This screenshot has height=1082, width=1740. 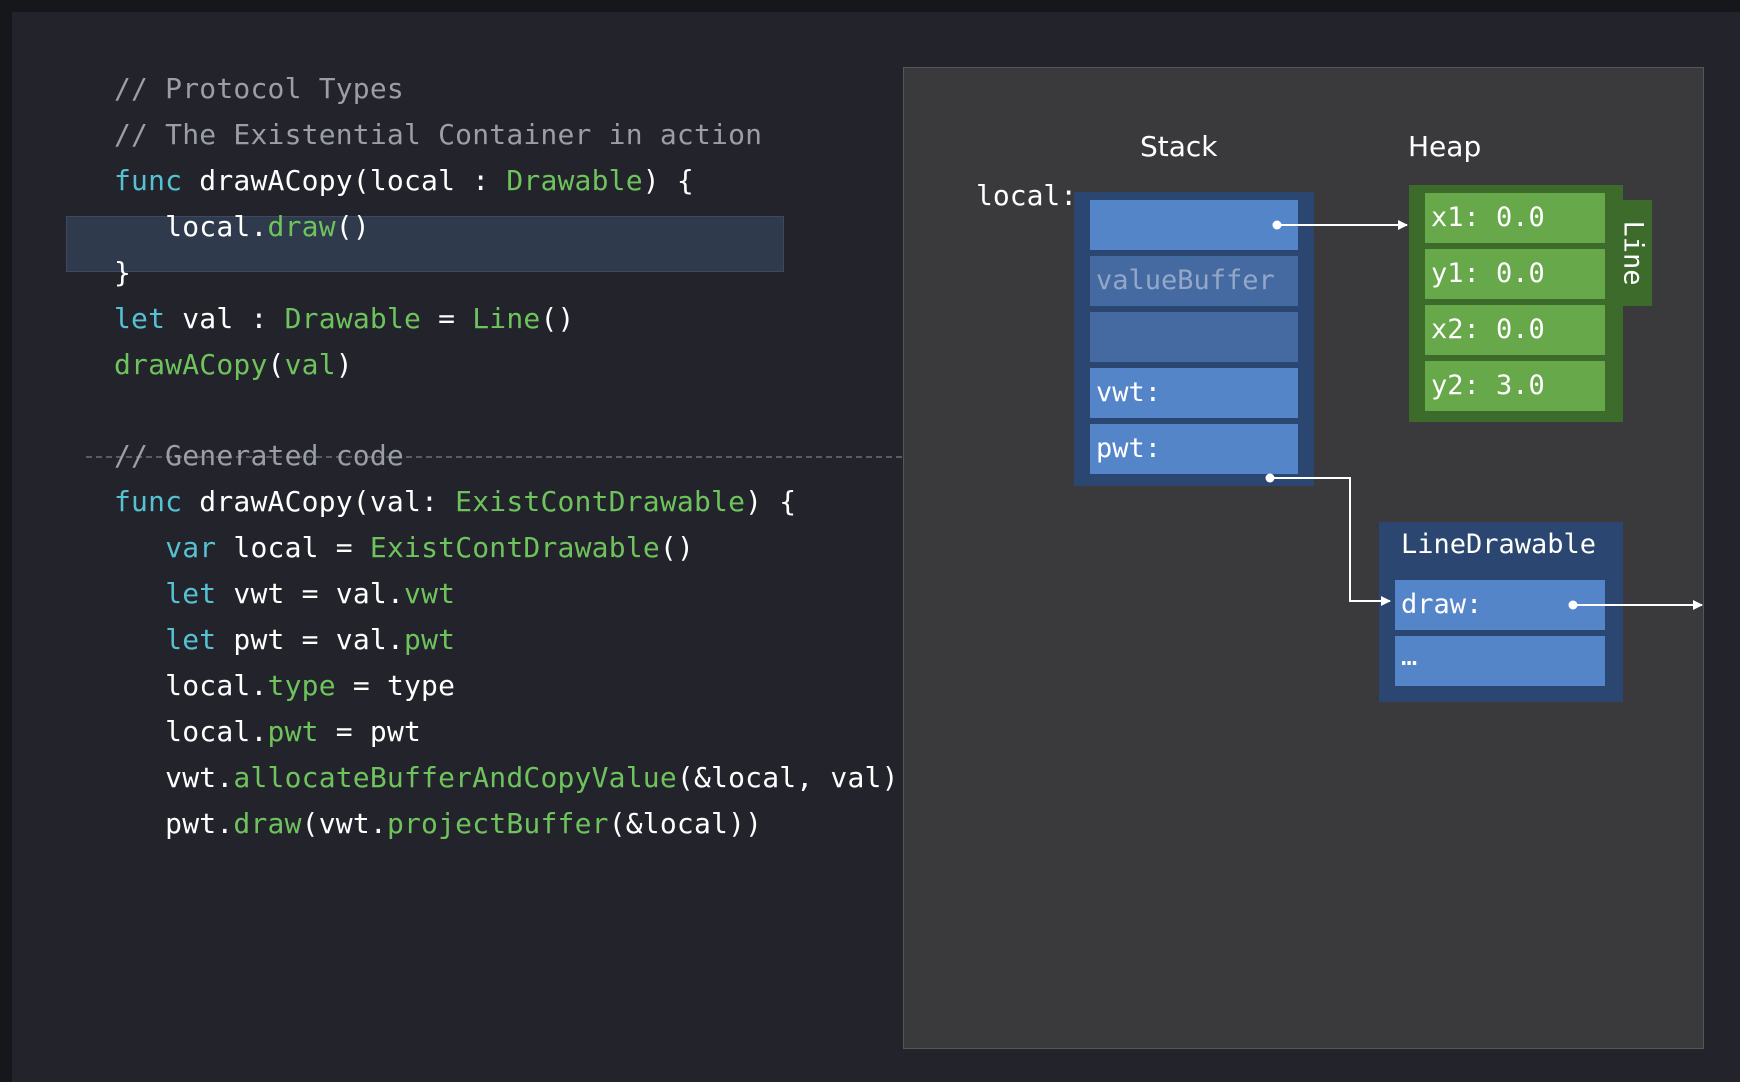 I want to click on code-line: drawACopy(val), so click(x=233, y=365).